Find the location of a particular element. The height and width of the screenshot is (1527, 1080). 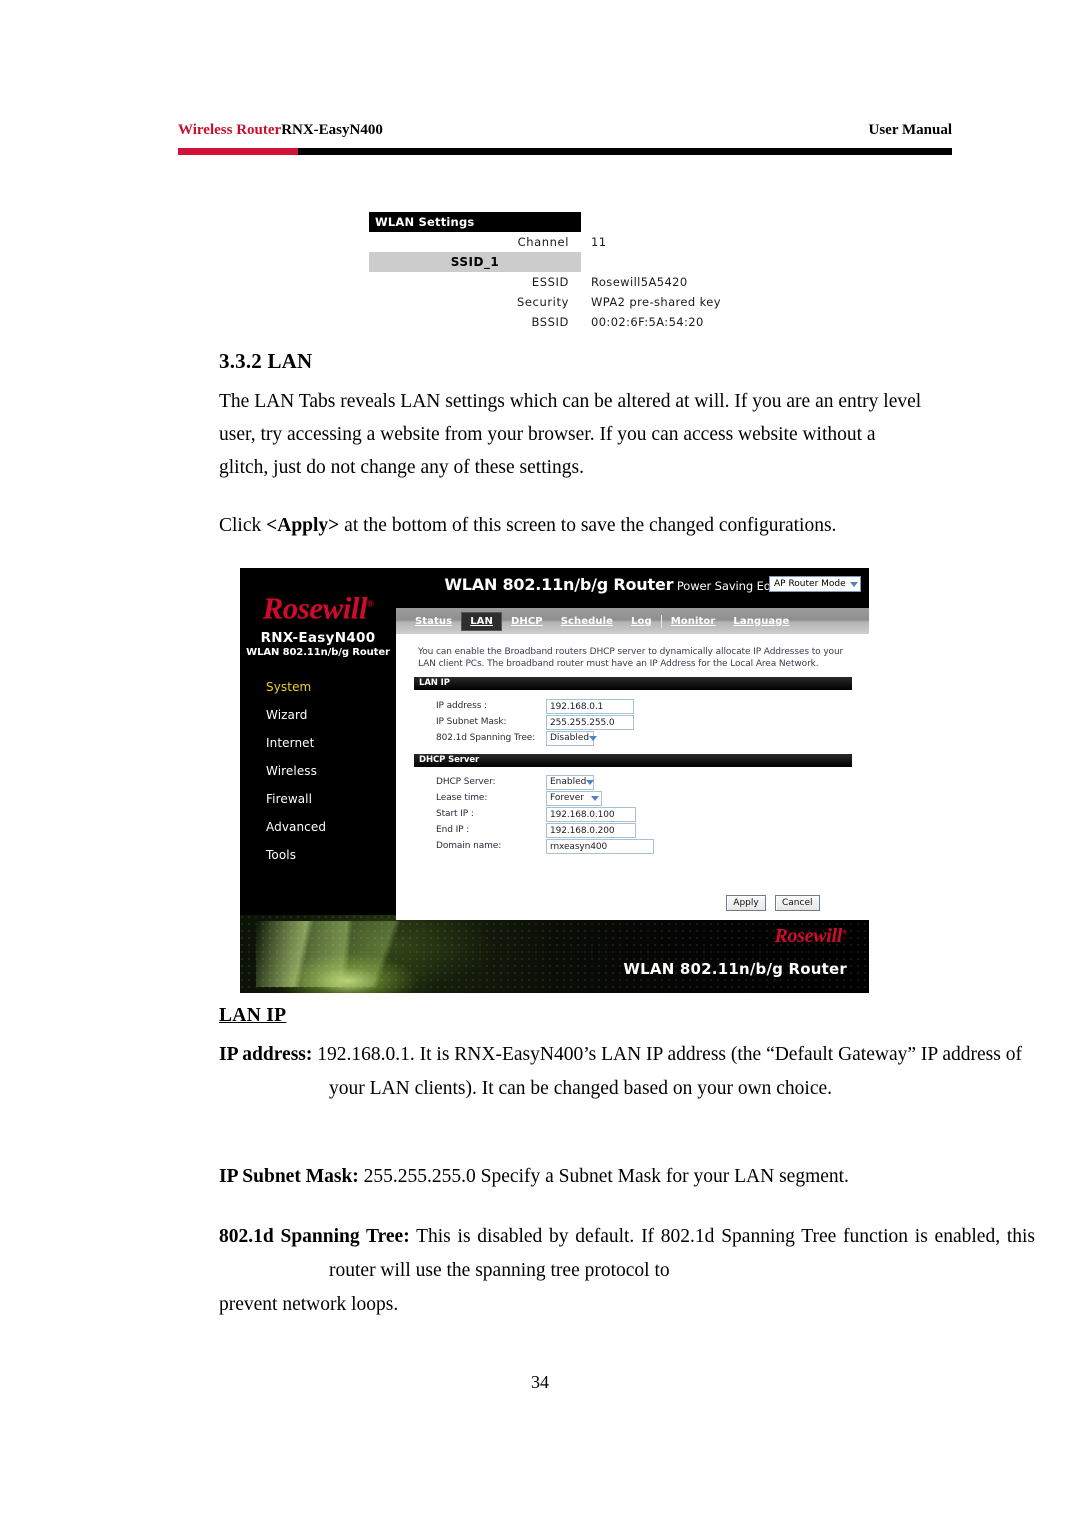

wlan-channel-row: Channel 11 is located at coordinates (579, 242).